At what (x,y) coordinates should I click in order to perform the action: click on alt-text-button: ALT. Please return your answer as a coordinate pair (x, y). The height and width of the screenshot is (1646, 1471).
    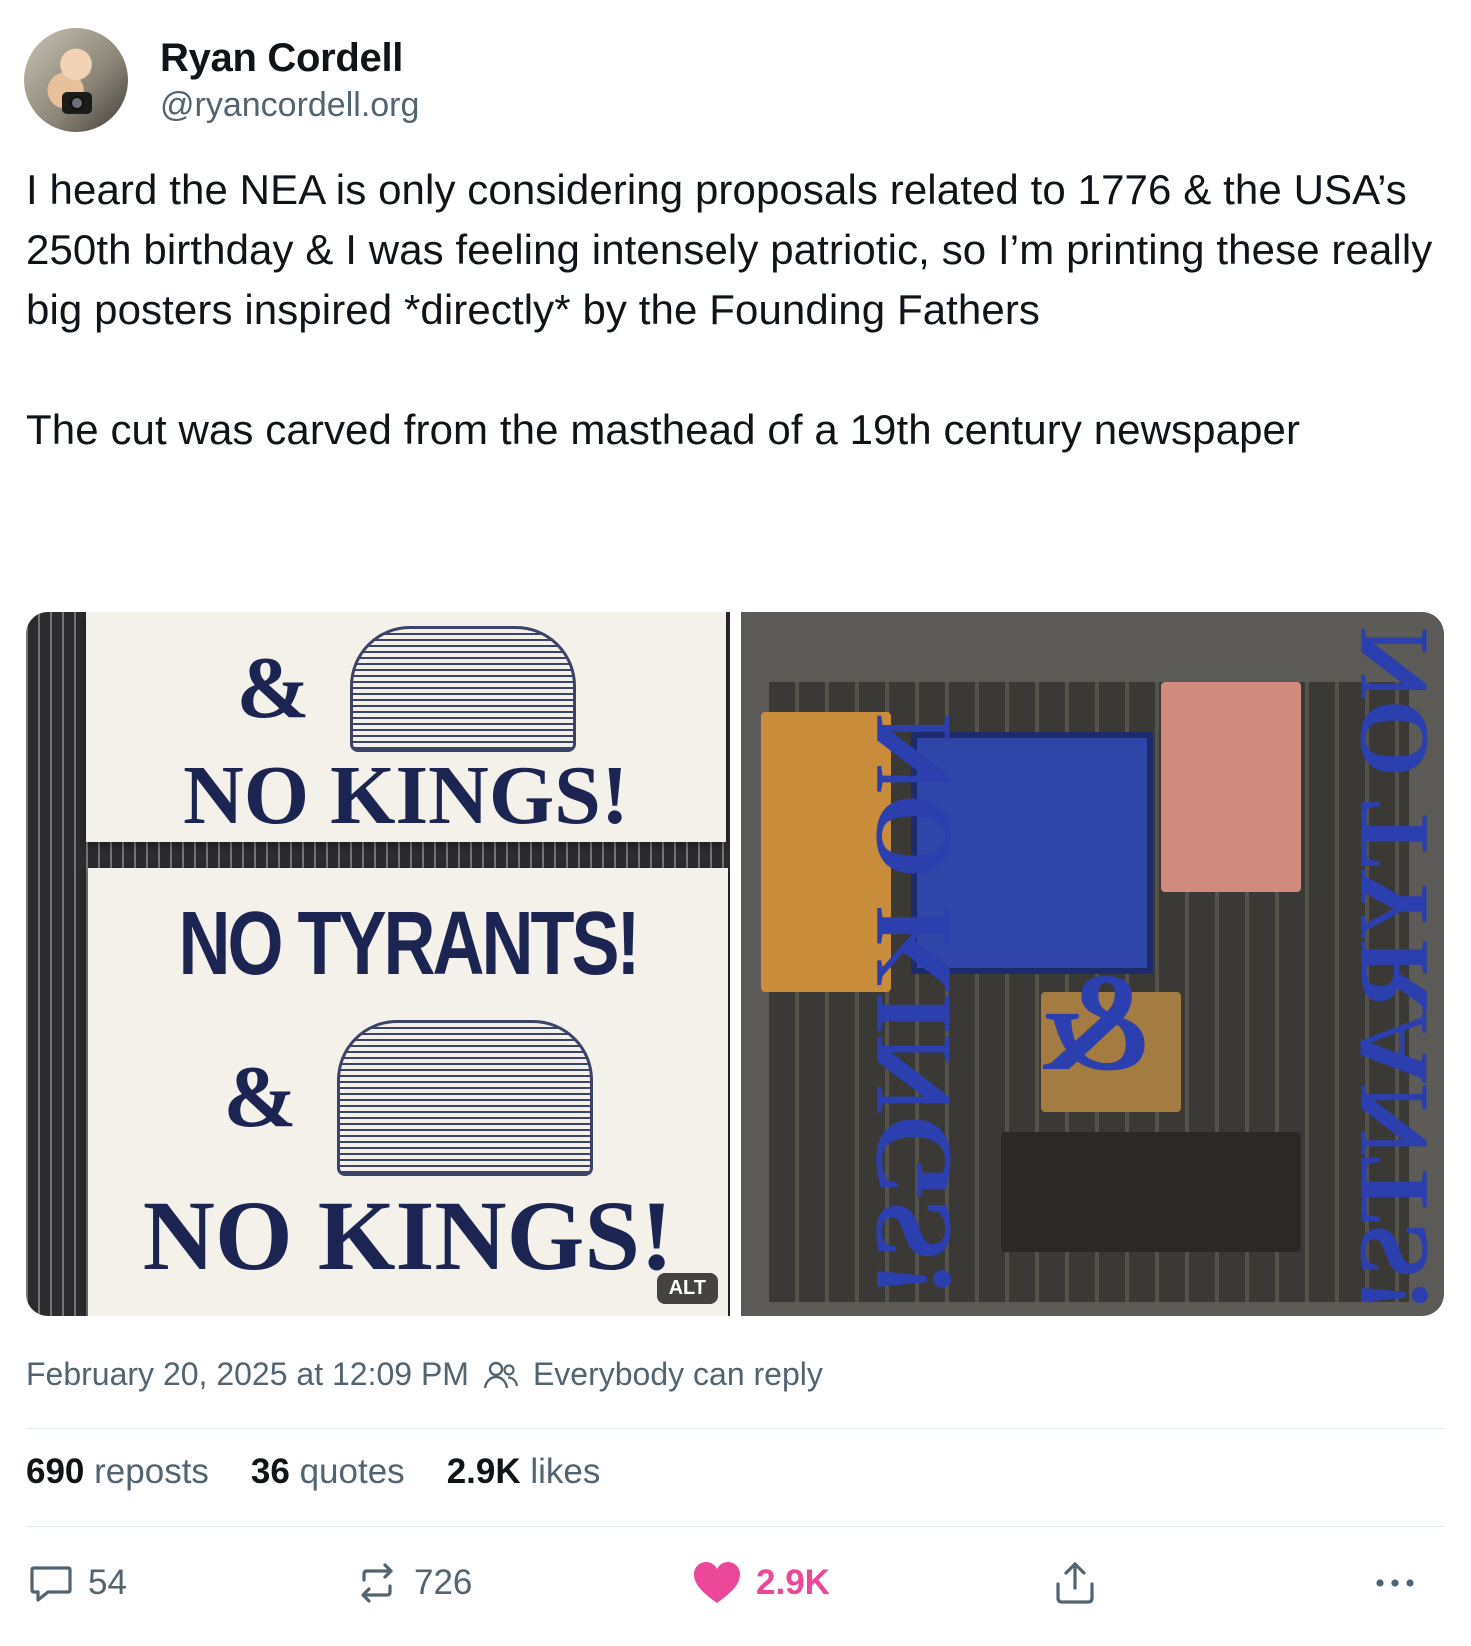
    Looking at the image, I should click on (687, 1288).